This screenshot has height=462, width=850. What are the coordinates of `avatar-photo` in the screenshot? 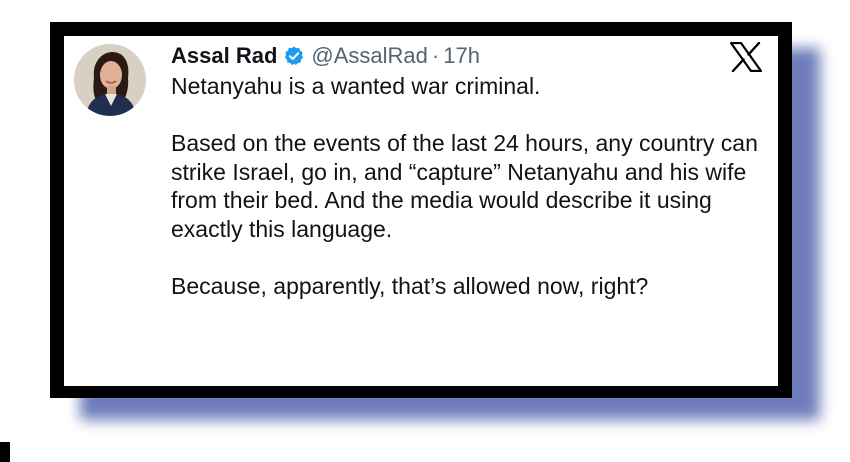 It's located at (110, 80).